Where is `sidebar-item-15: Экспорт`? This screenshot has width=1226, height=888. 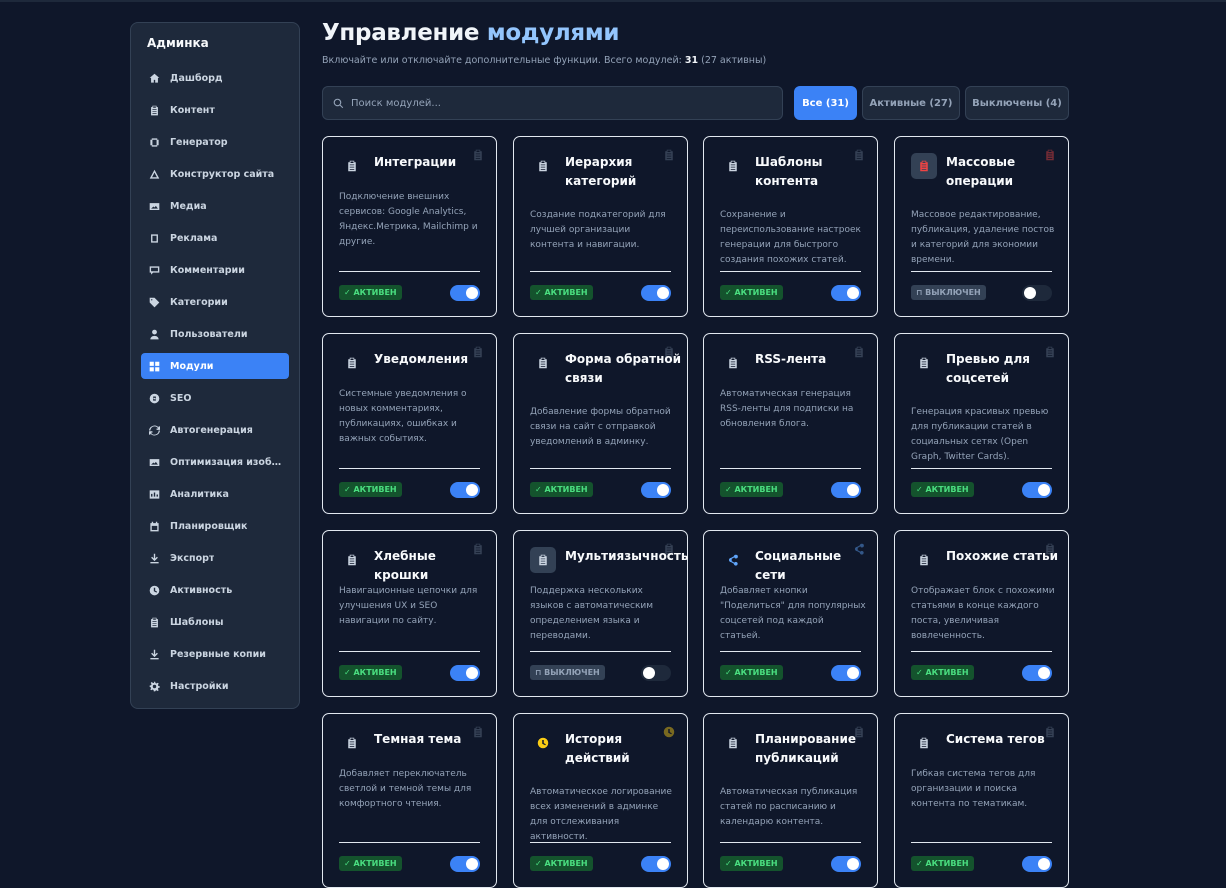 sidebar-item-15: Экспорт is located at coordinates (215, 558).